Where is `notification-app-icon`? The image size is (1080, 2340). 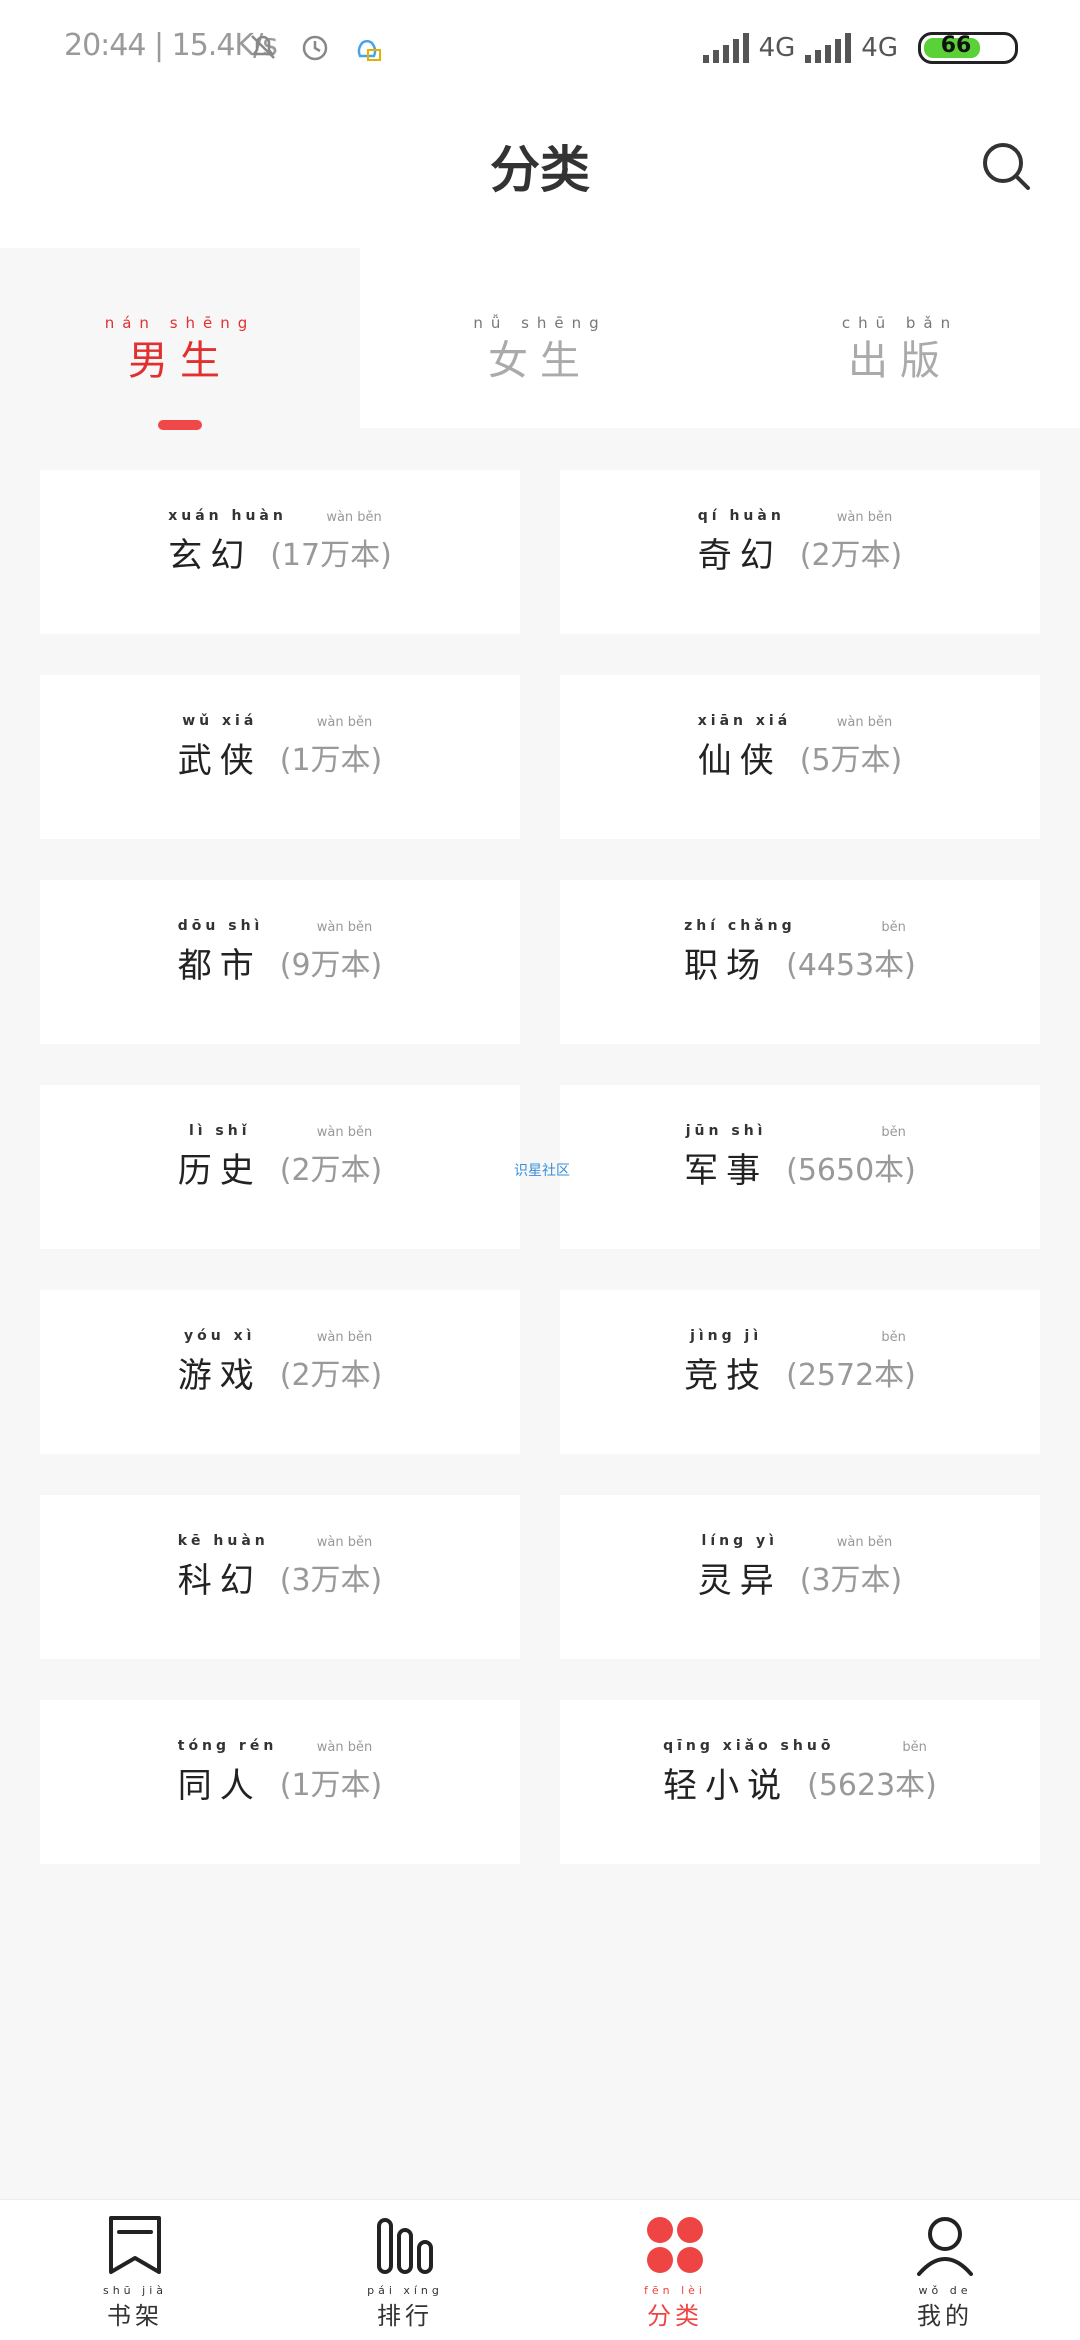
notification-app-icon is located at coordinates (369, 50).